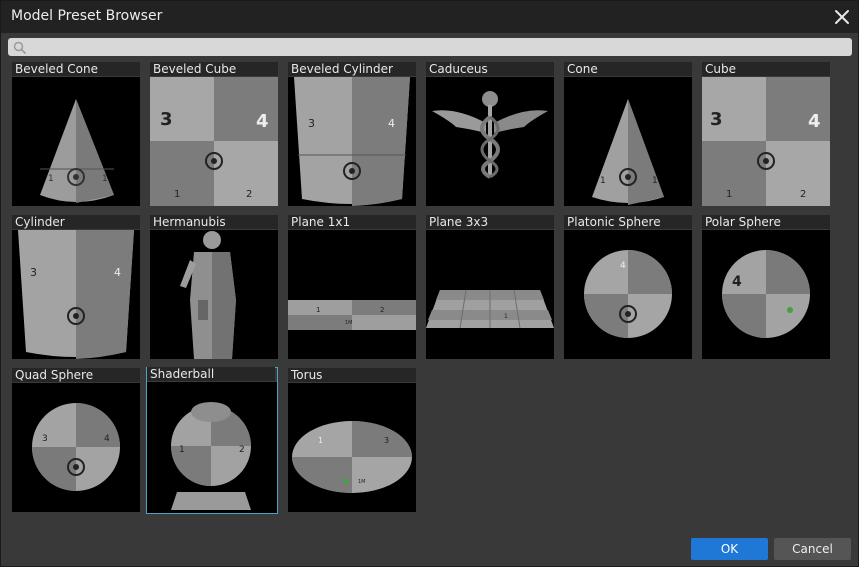 The image size is (859, 567). I want to click on preset-cube: Cube 3 4 1 2, so click(766, 134).